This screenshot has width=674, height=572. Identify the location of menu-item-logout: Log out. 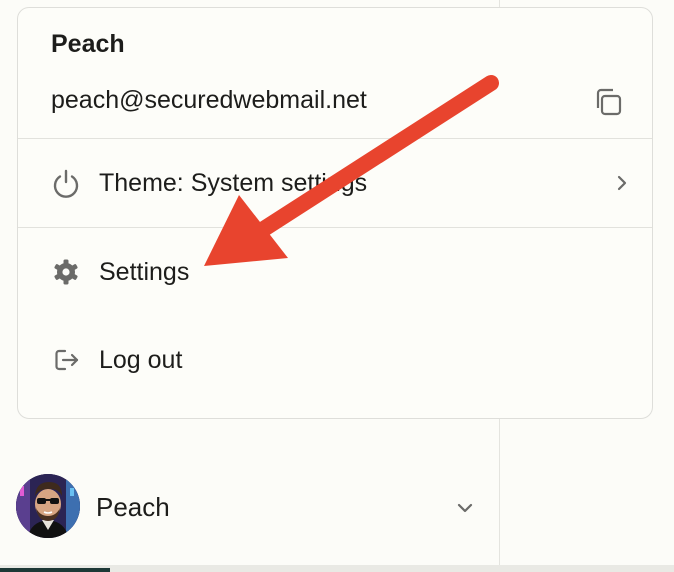
(335, 360).